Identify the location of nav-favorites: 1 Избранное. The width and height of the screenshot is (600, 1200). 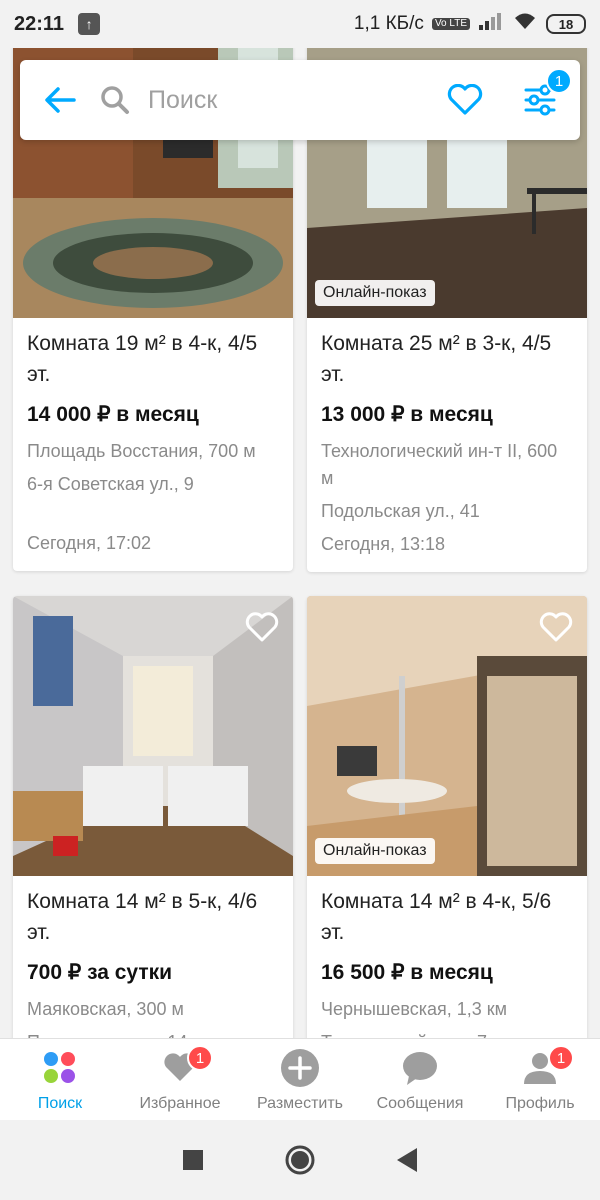
(180, 1079).